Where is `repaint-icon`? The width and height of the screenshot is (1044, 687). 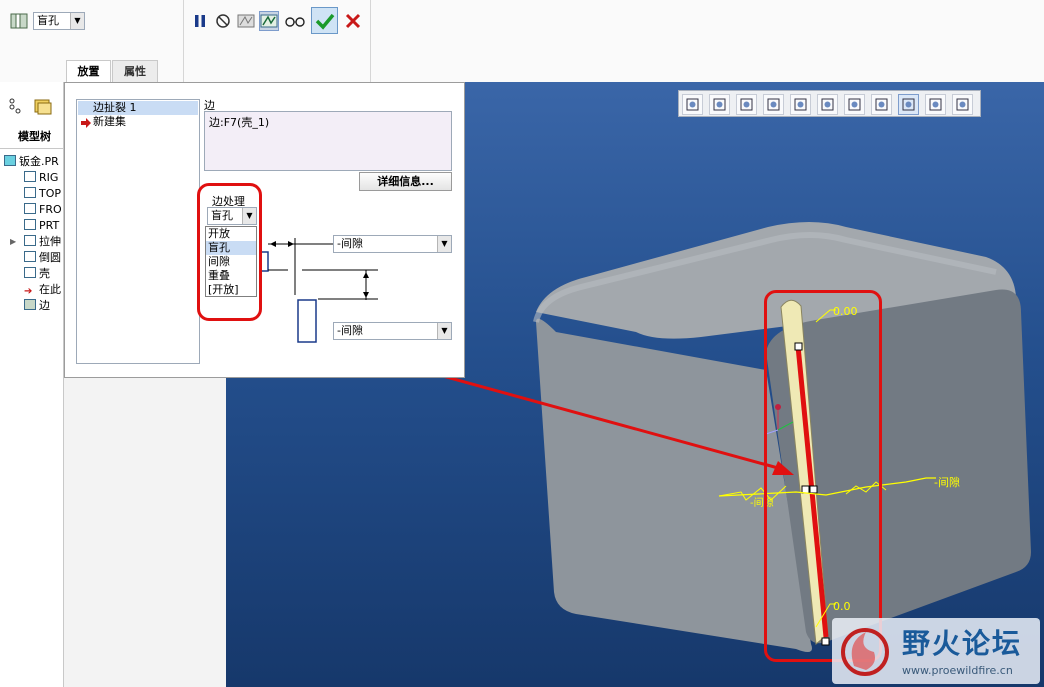 repaint-icon is located at coordinates (773, 104).